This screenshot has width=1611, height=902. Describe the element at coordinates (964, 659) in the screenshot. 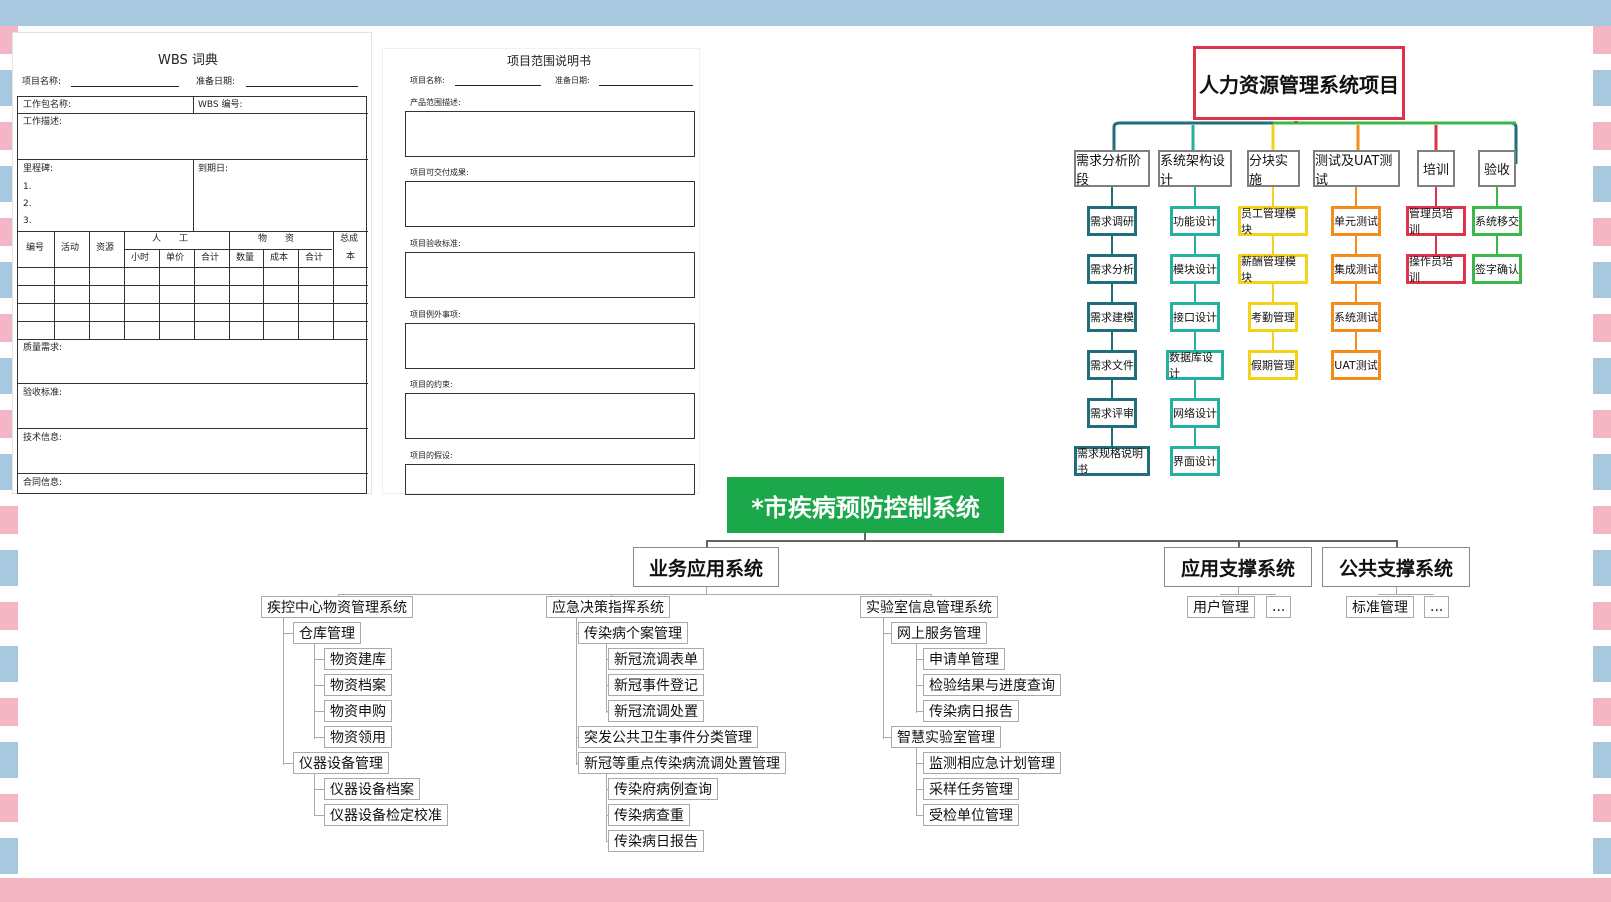

I see `leaf-item: 申请单管理` at that location.